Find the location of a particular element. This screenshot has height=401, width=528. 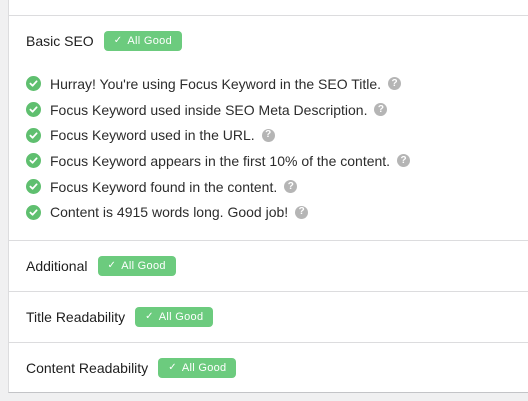

section-header: Basic SEO ✓ All Good is located at coordinates (104, 41).